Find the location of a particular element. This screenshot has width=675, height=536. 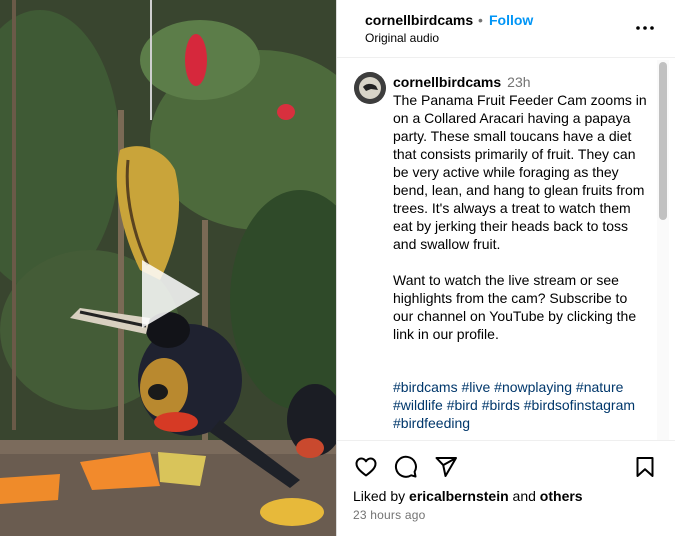

caption-time: 23h is located at coordinates (518, 82).